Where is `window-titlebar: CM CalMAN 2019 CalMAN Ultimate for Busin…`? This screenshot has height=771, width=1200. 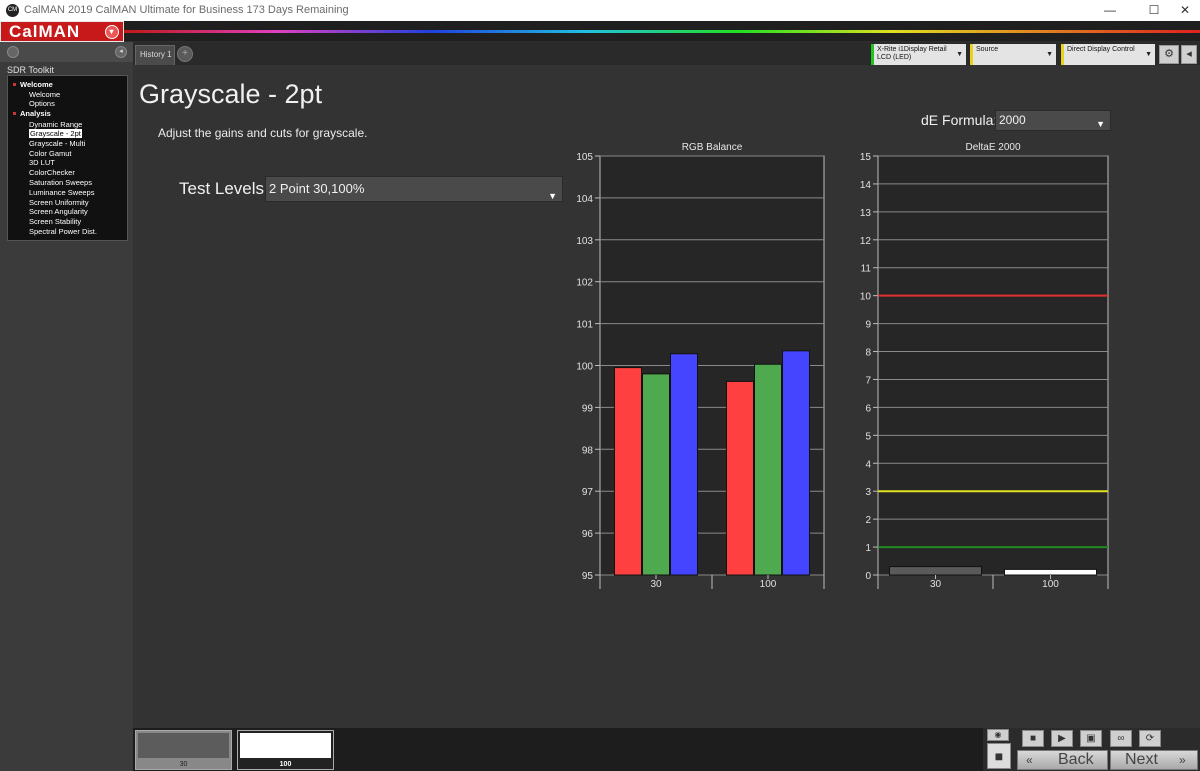
window-titlebar: CM CalMAN 2019 CalMAN Ultimate for Busin… is located at coordinates (600, 10).